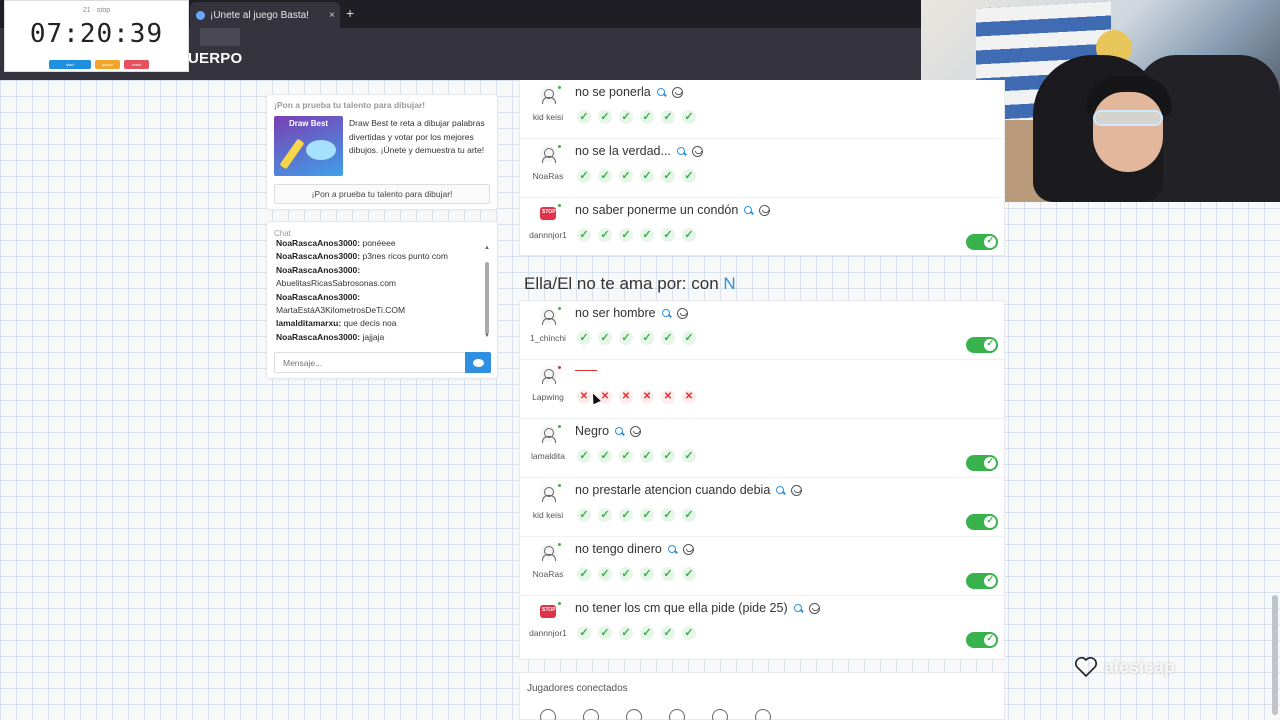 This screenshot has height=720, width=1280. I want to click on page-scroll-thumb, so click(1275, 655).